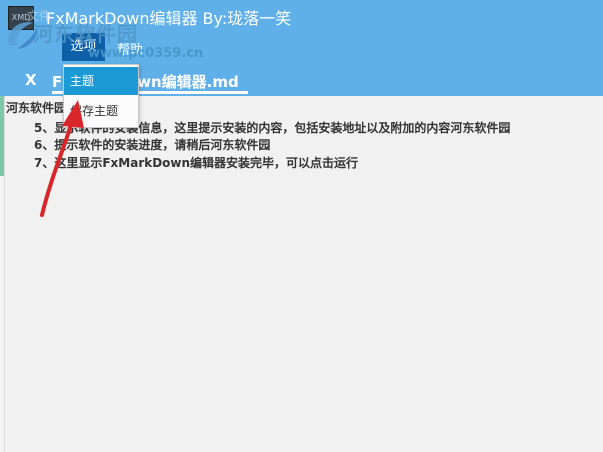 The image size is (603, 452). What do you see at coordinates (31, 80) in the screenshot?
I see `tab-close-button: X` at bounding box center [31, 80].